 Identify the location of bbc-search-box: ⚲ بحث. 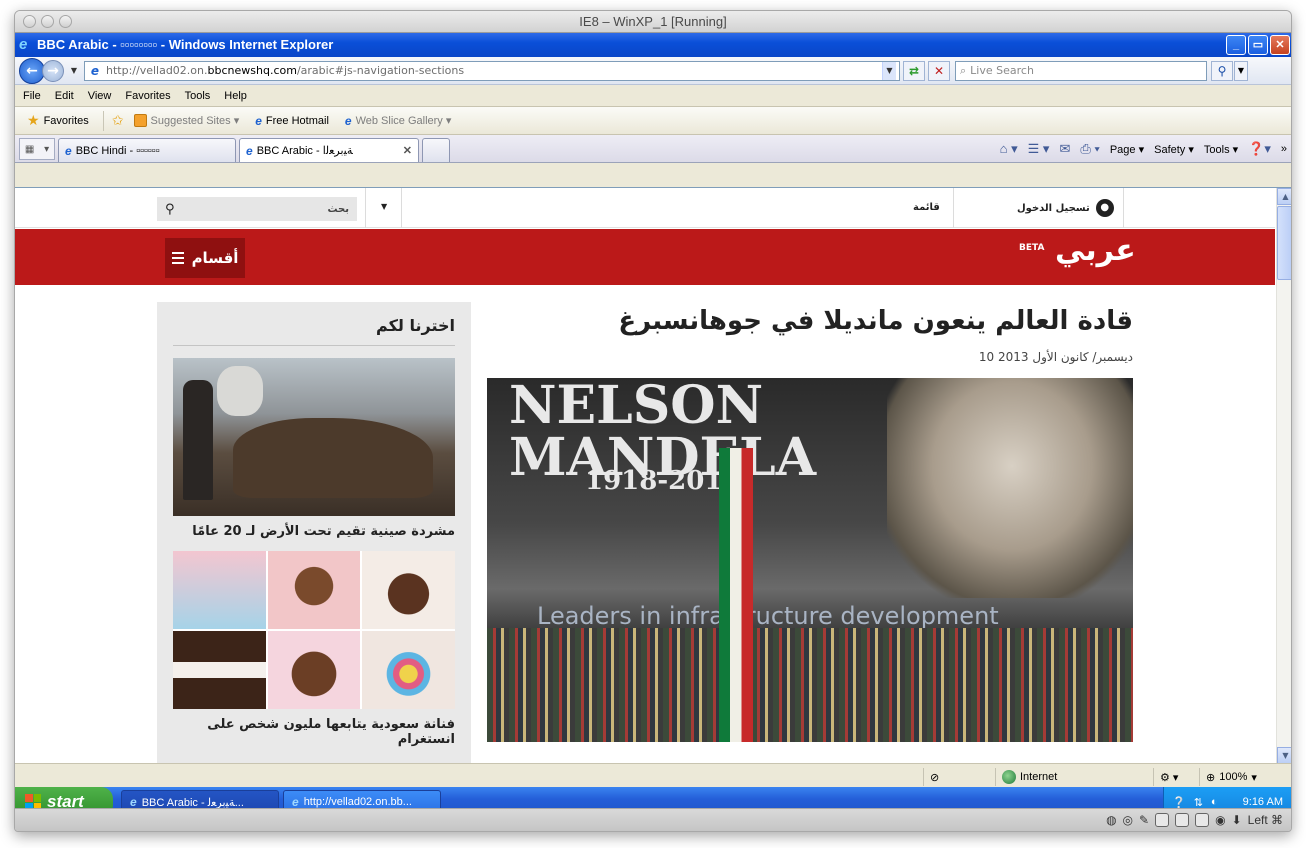
(257, 209).